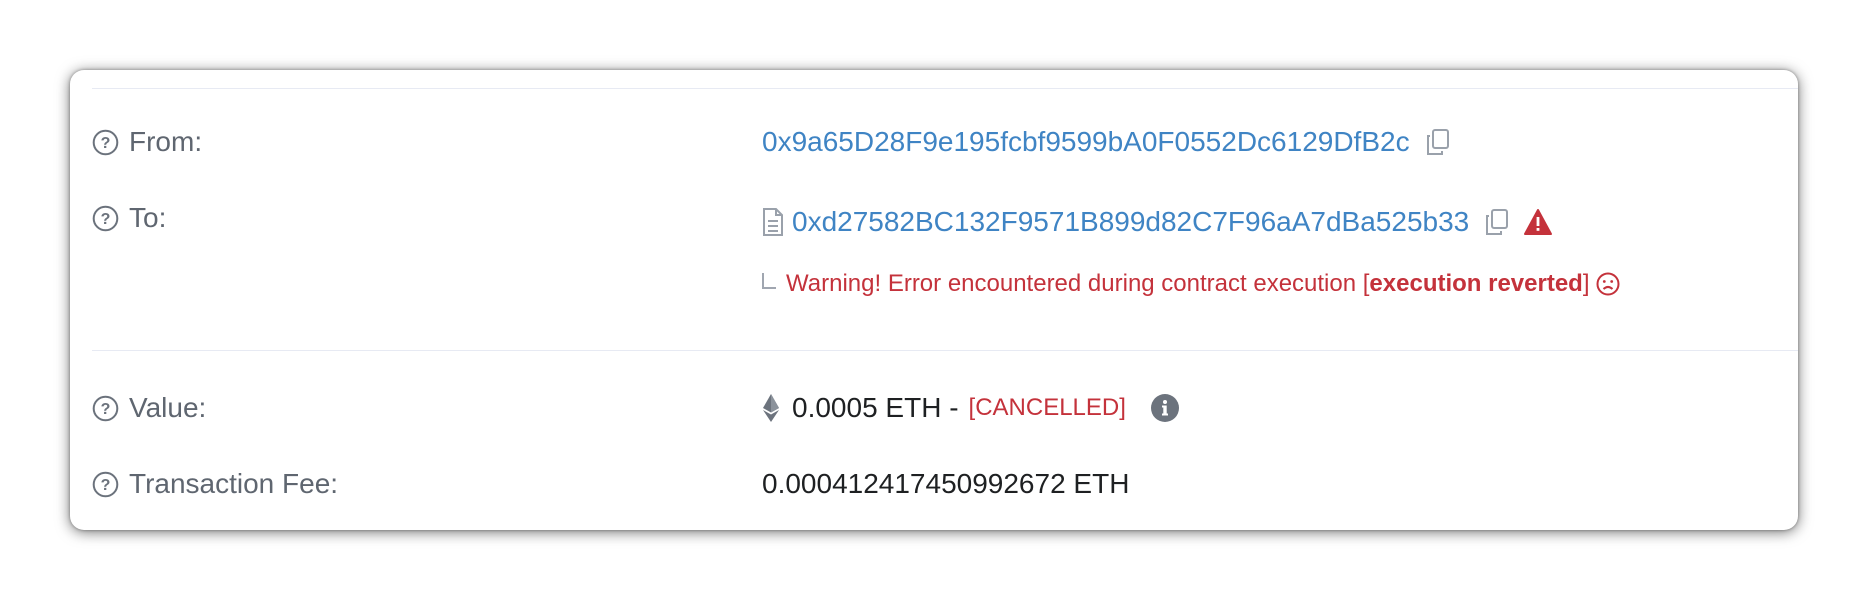 Image resolution: width=1868 pixels, height=600 pixels. I want to click on info-circle-icon, so click(1165, 408).